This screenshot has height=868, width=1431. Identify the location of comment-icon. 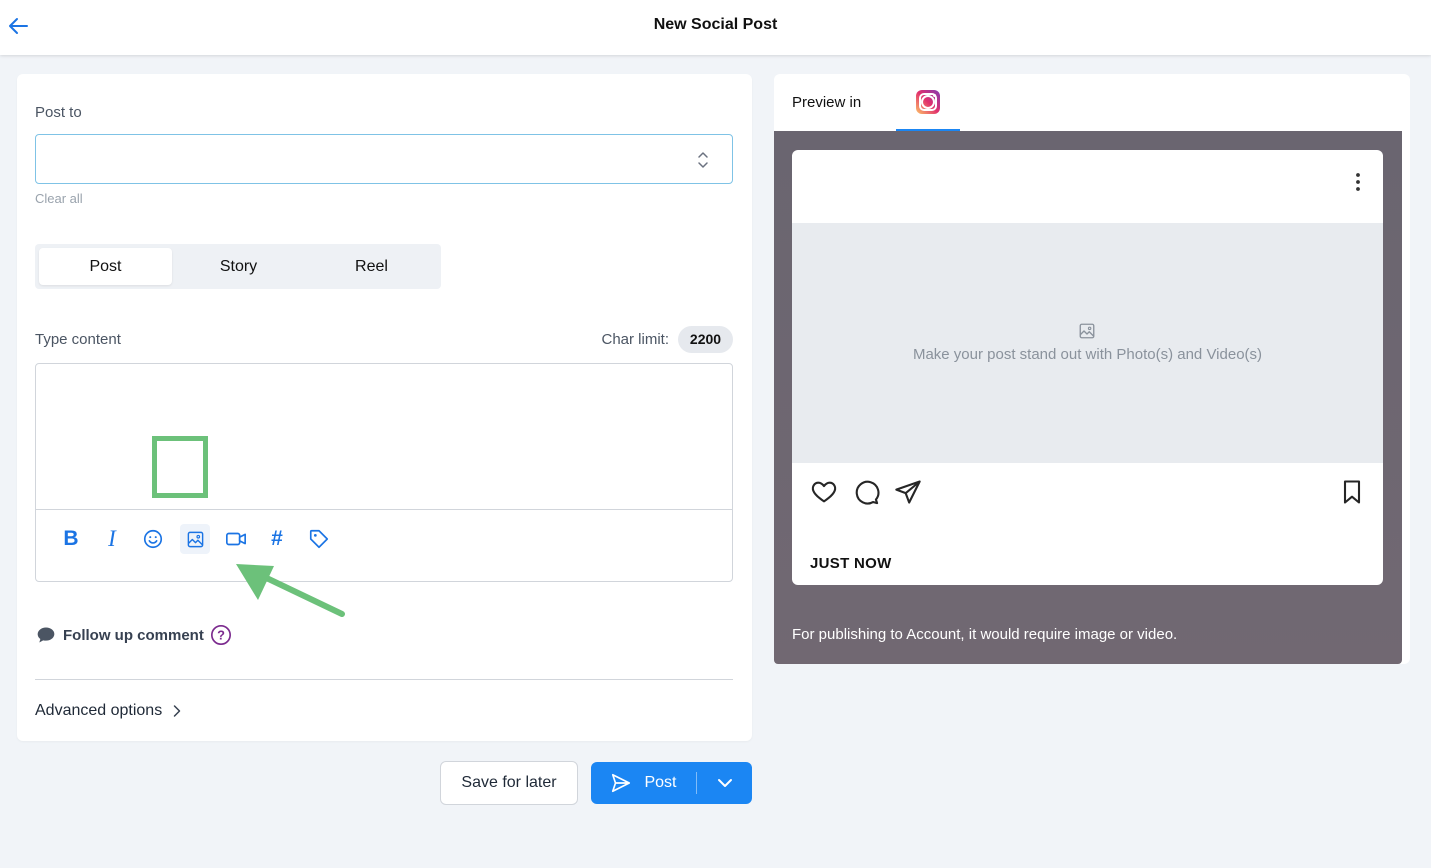
(866, 492).